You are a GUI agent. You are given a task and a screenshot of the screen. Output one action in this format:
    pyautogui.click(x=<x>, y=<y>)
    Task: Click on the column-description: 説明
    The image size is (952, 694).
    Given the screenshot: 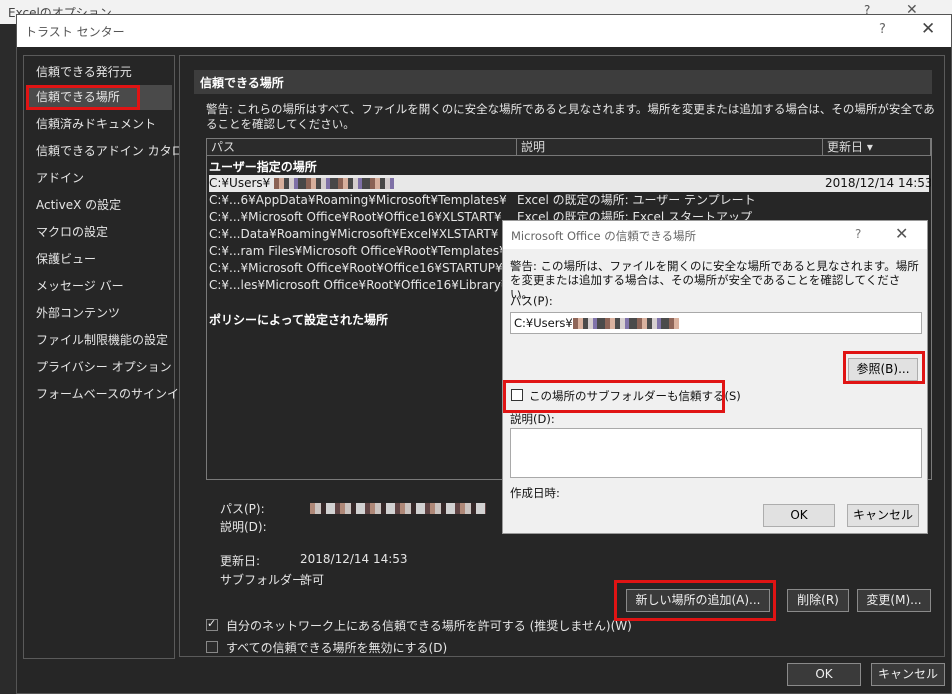 What is the action you would take?
    pyautogui.click(x=670, y=147)
    